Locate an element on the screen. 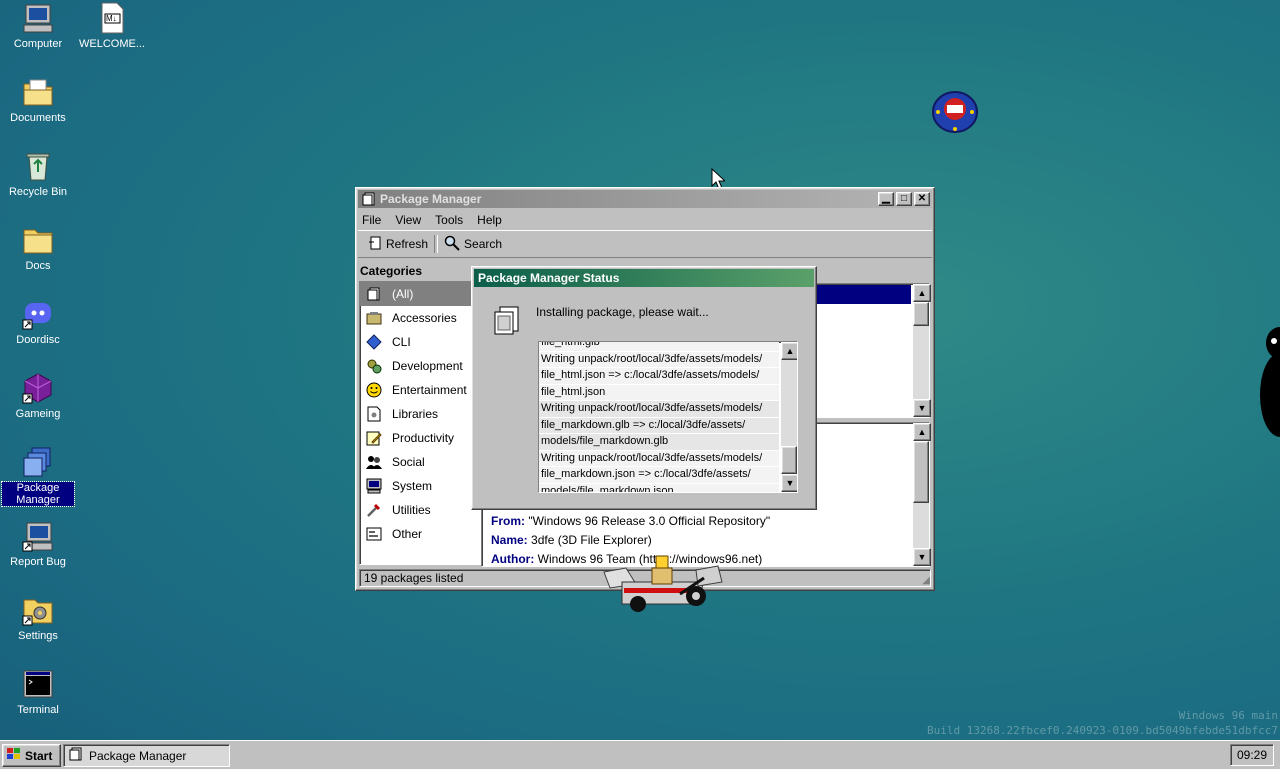 The image size is (1280, 769). markdown-badge: M↓ is located at coordinates (111, 18).